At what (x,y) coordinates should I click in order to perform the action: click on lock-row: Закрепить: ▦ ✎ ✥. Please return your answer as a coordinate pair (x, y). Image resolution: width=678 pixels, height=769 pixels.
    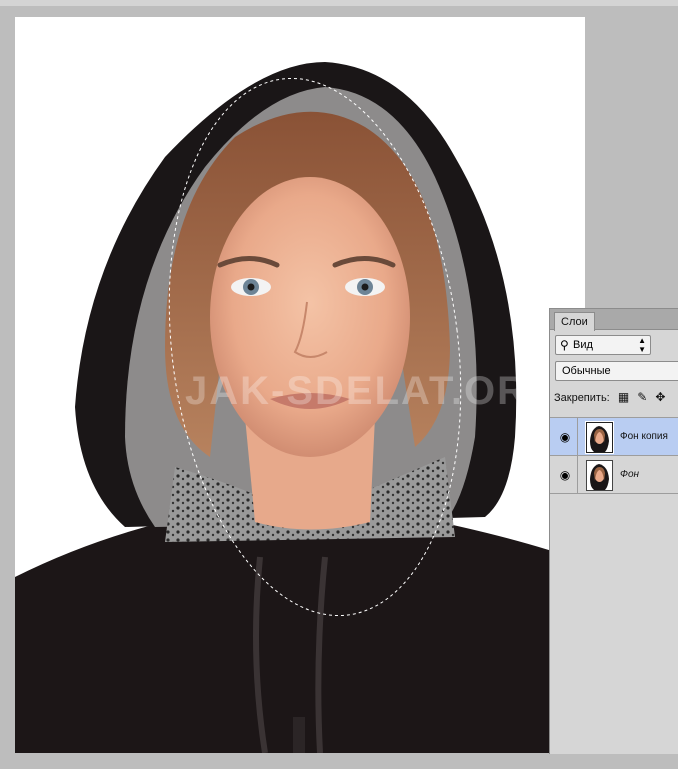
    Looking at the image, I should click on (609, 397).